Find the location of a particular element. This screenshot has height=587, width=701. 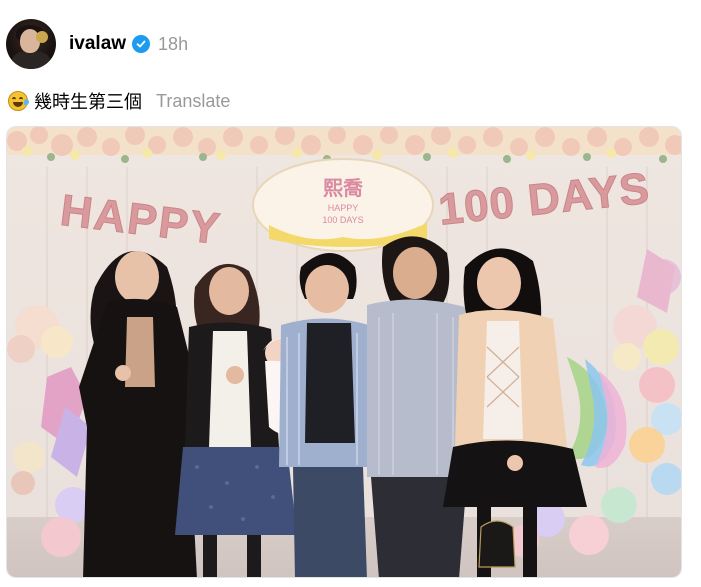

caption-text: 幾時生第三個 is located at coordinates (88, 102).